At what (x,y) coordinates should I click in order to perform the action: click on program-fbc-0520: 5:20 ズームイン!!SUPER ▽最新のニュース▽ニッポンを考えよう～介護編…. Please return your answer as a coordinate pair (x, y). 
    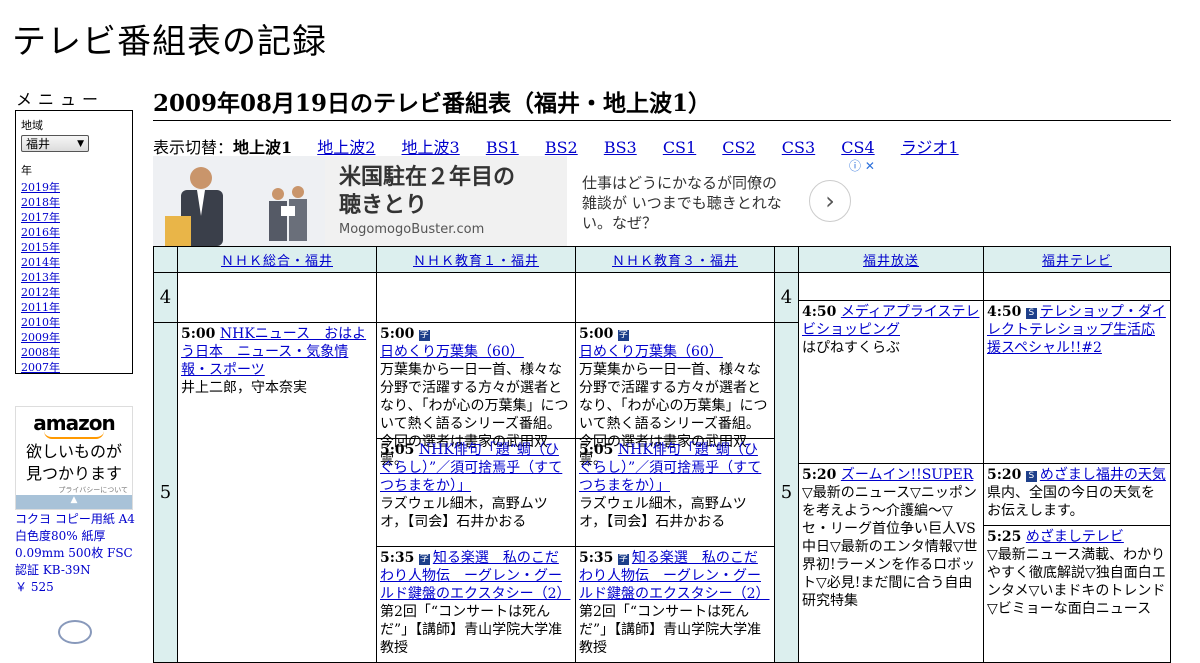
    Looking at the image, I should click on (891, 544).